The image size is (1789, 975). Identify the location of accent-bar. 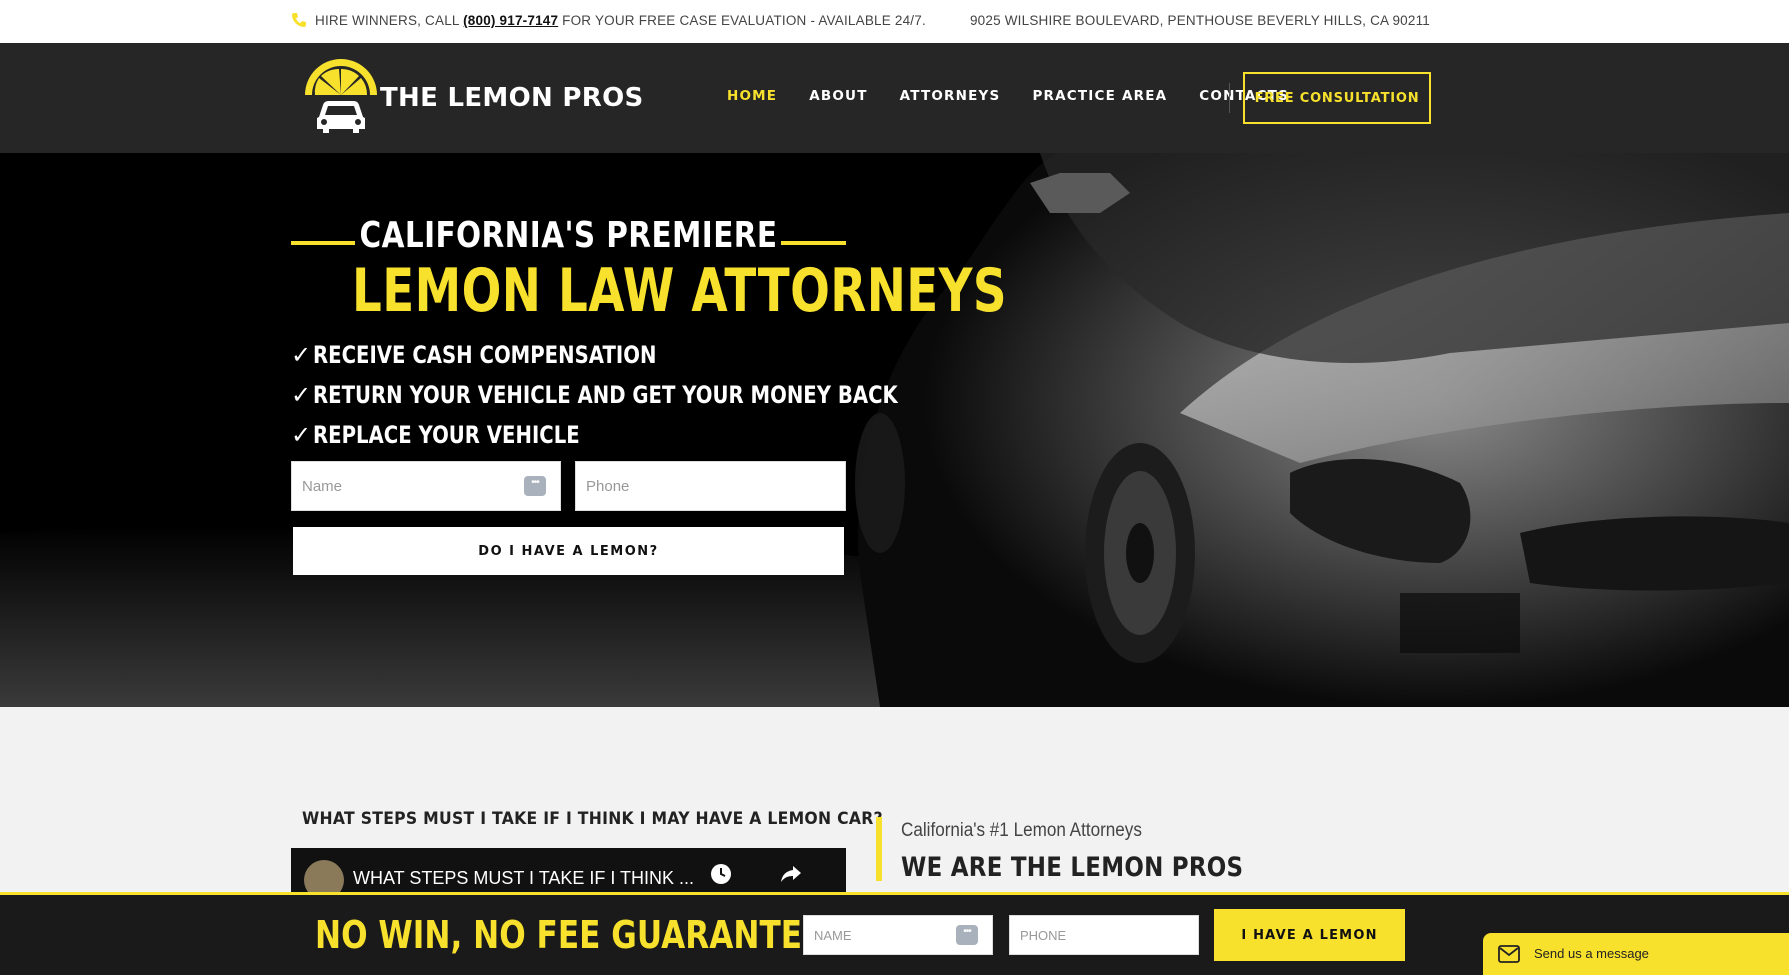
(879, 849).